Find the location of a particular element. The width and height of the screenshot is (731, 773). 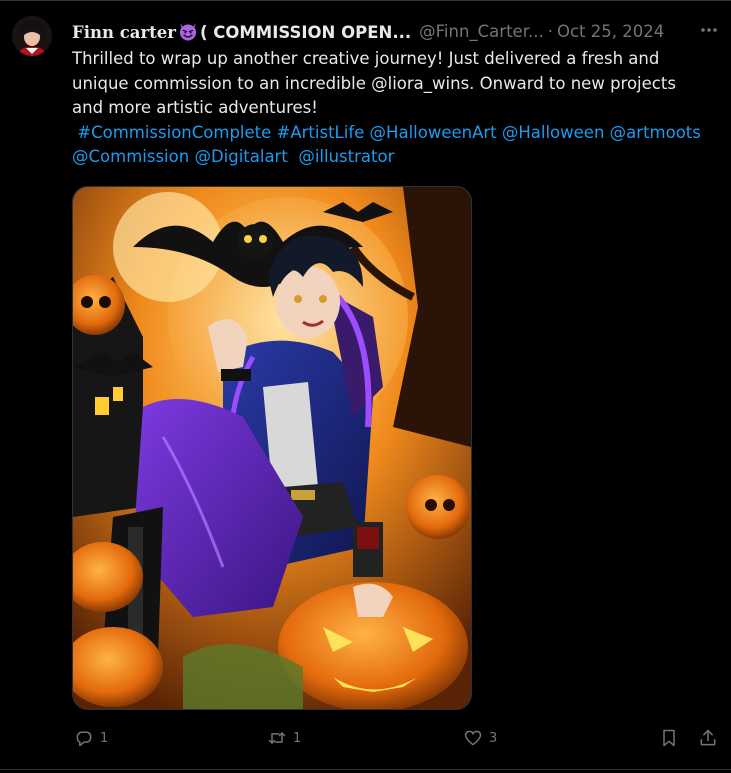

retweet-button: 1 is located at coordinates (284, 738).